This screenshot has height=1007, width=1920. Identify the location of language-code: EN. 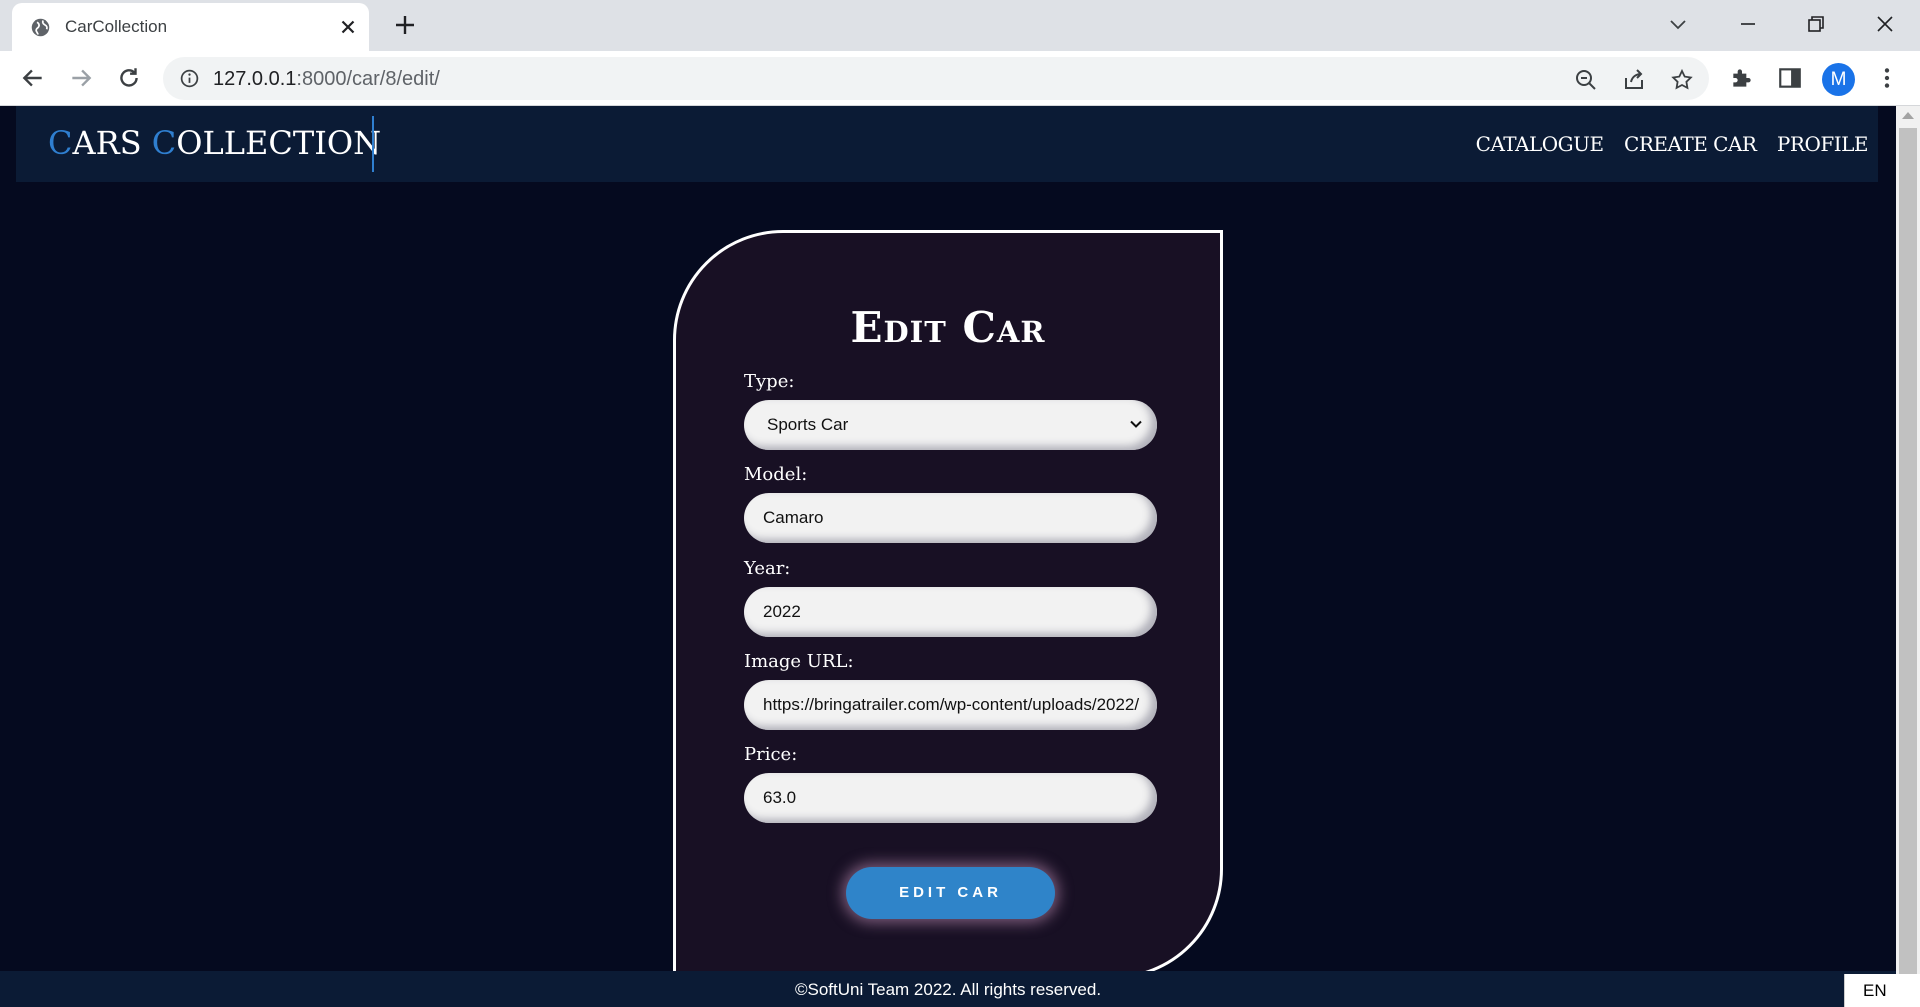
(1875, 990).